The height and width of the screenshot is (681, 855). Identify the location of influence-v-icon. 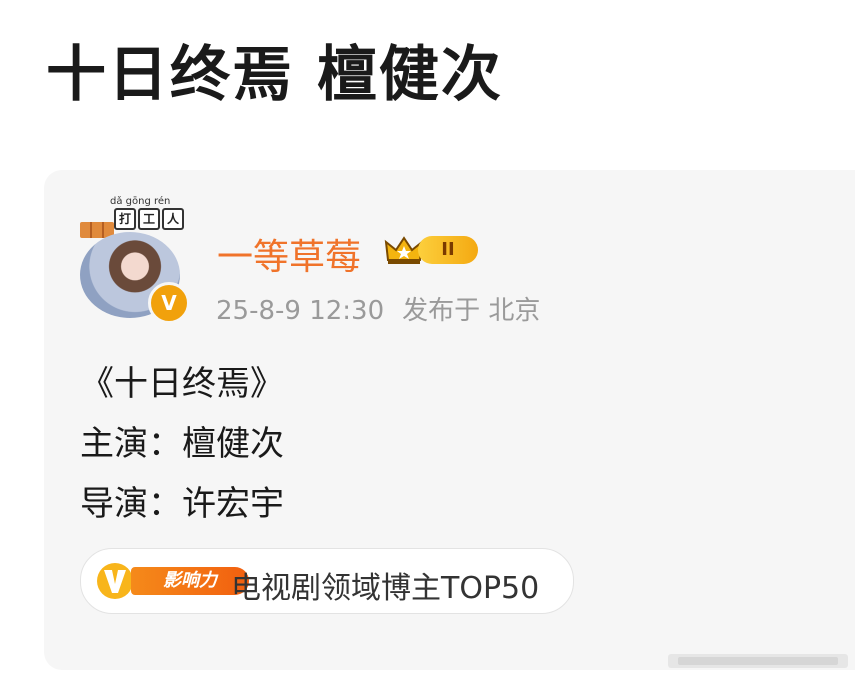
(115, 581).